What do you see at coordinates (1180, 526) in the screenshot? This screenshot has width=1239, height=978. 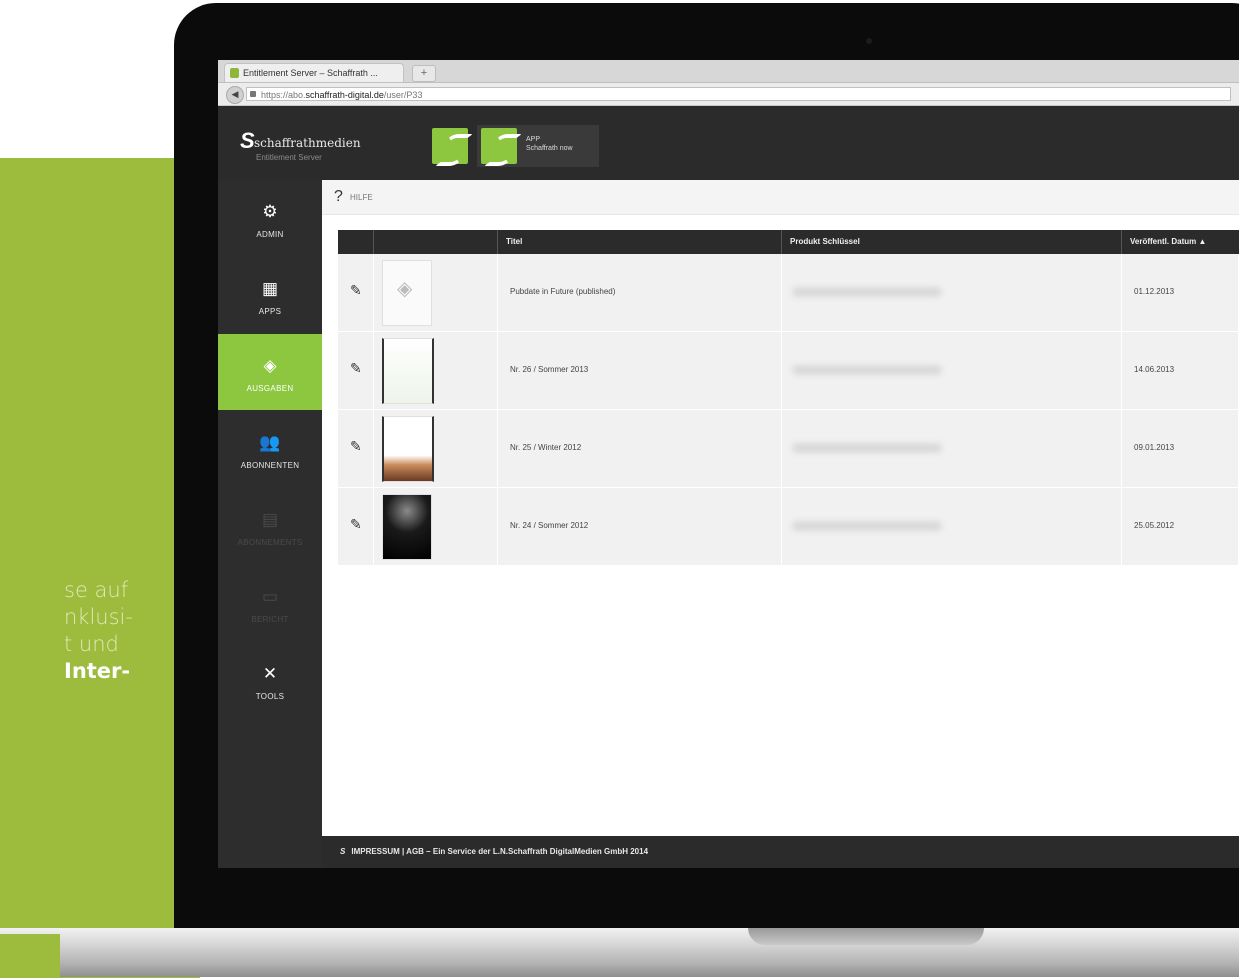 I see `date-cell: 25.05.2012` at bounding box center [1180, 526].